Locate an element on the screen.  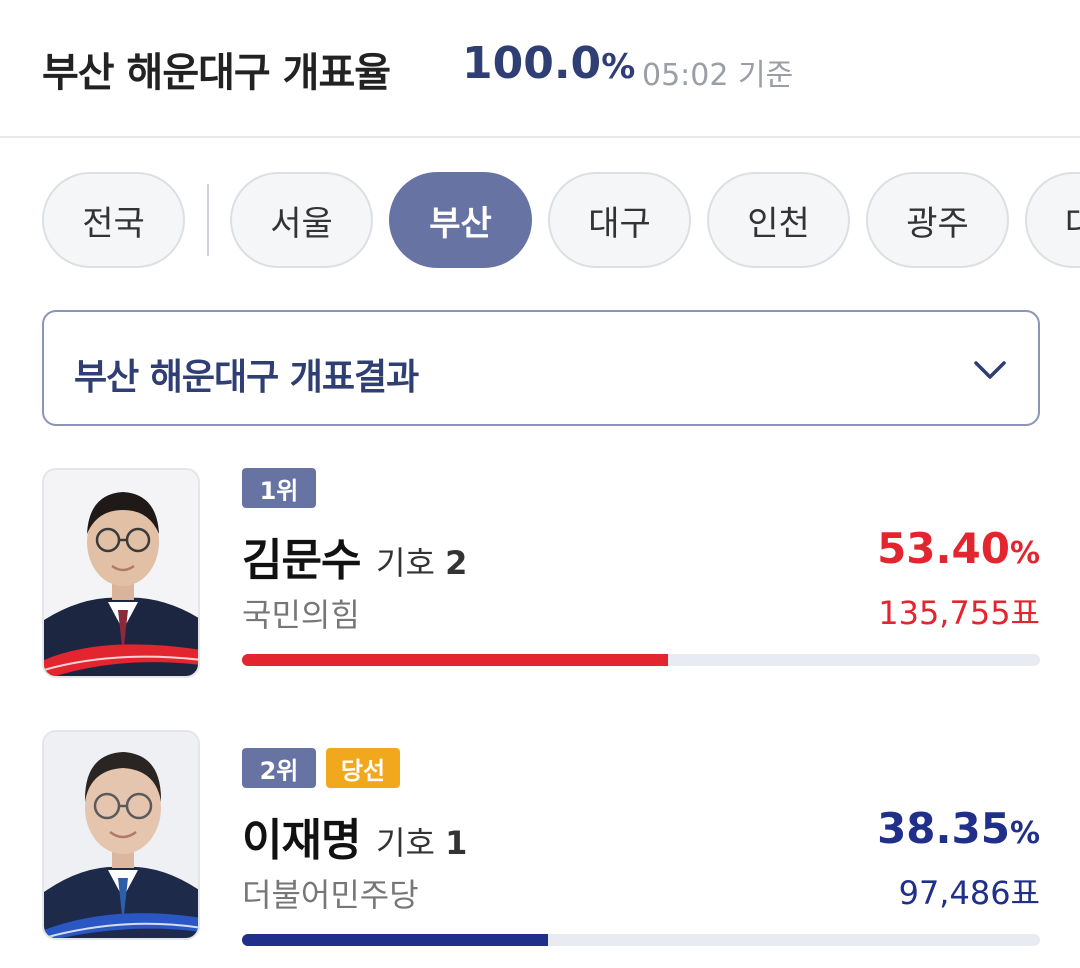
candidate-party: 더불어민주당 is located at coordinates (330, 895).